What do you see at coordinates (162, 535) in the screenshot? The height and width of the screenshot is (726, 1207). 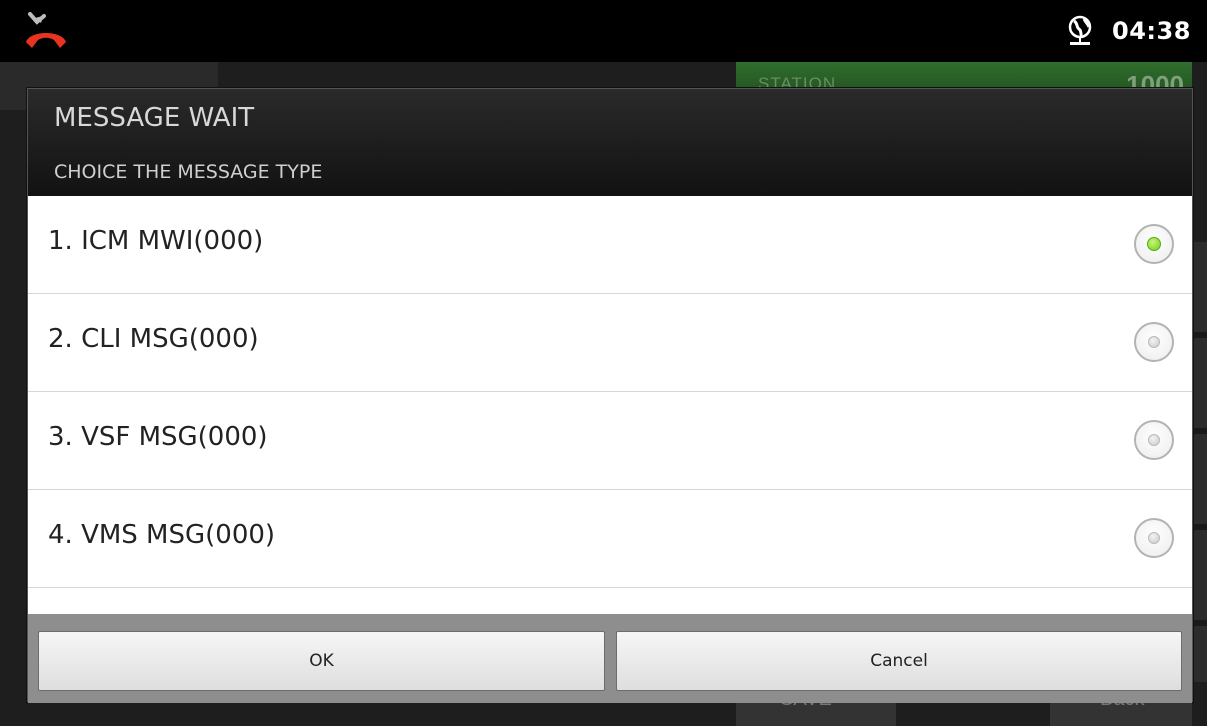 I see `option-label: 4. VMS MSG(000)` at bounding box center [162, 535].